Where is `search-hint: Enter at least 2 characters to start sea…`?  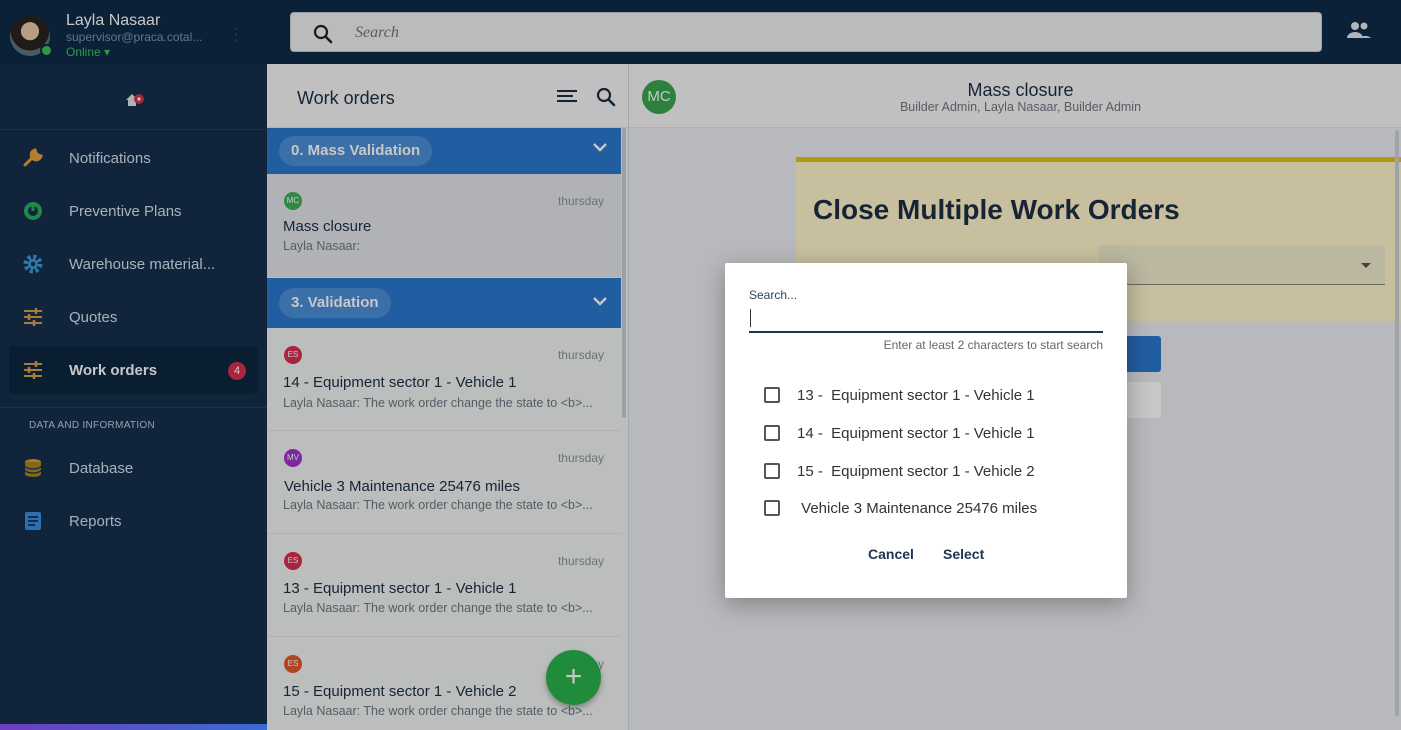
search-hint: Enter at least 2 characters to start sea… is located at coordinates (993, 345).